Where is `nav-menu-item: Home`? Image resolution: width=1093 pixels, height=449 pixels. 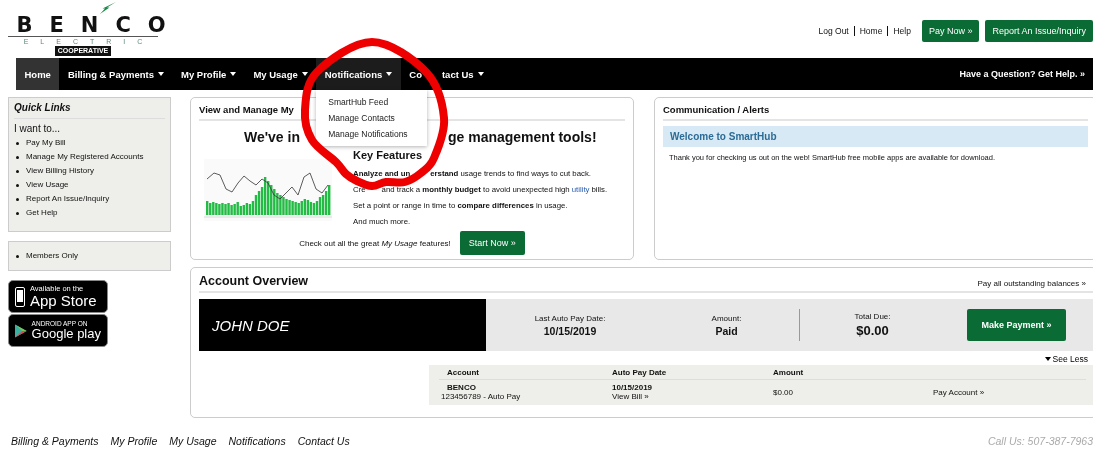
nav-menu-item: Home is located at coordinates (38, 74).